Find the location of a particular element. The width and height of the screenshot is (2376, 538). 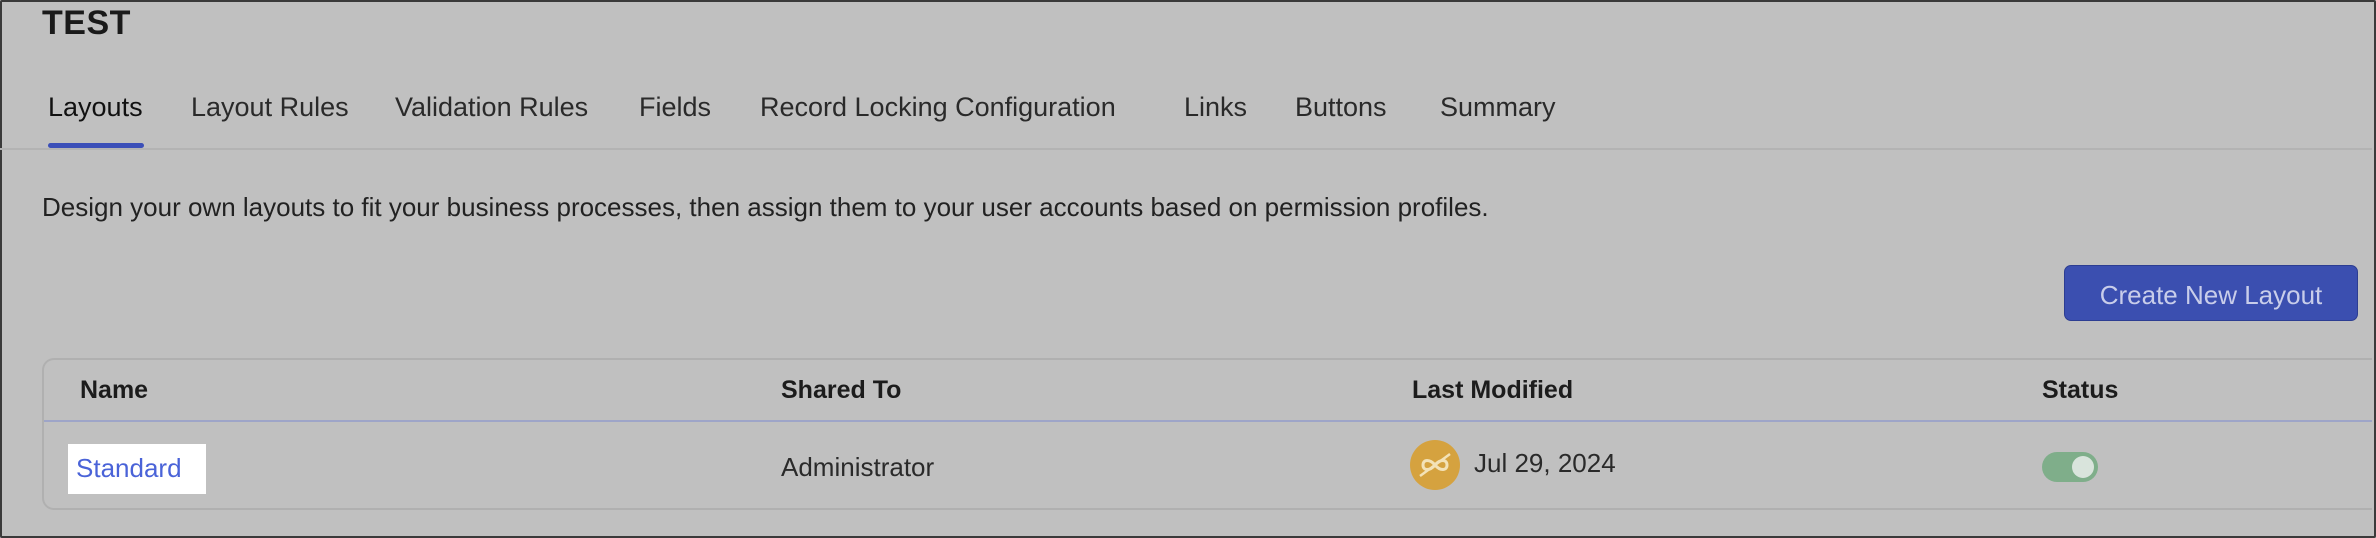

shared-to-value: Administrator is located at coordinates (858, 467).